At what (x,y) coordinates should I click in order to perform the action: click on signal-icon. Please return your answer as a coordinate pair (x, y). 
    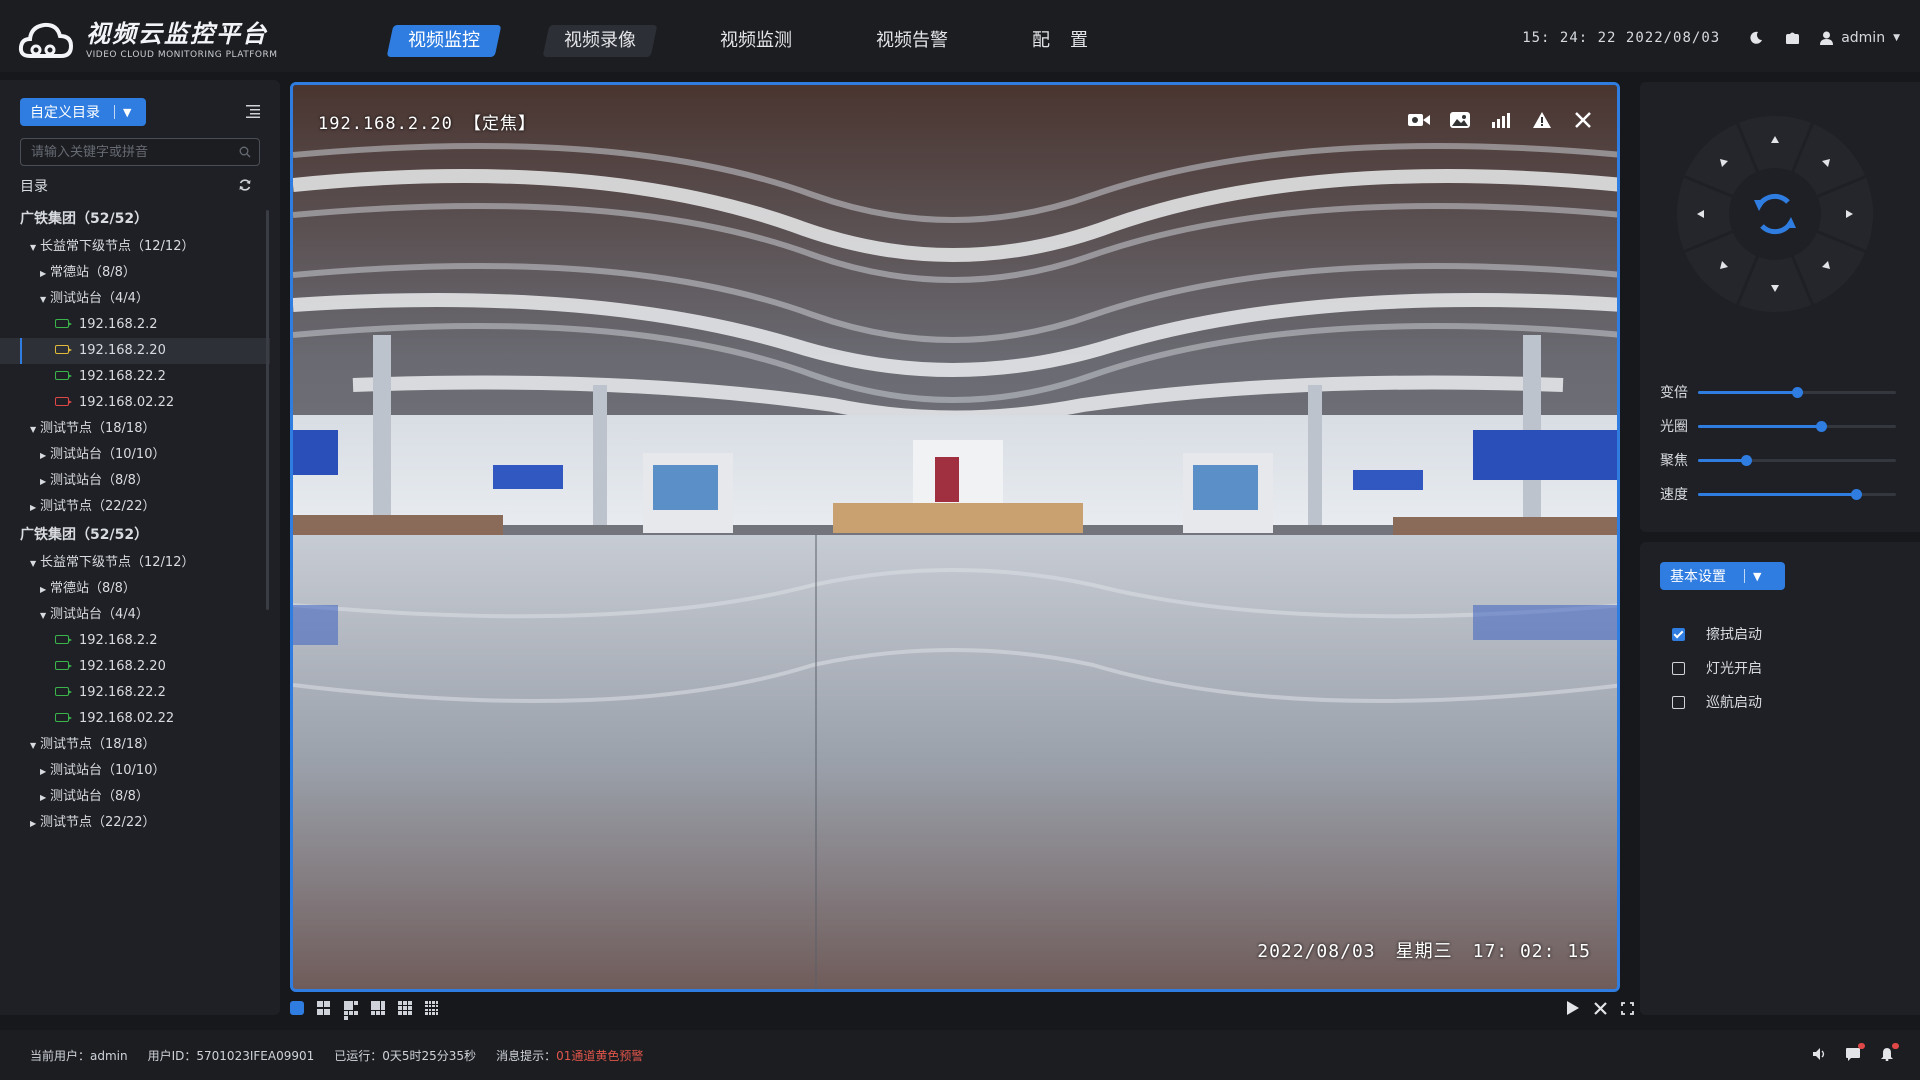
    Looking at the image, I should click on (1501, 120).